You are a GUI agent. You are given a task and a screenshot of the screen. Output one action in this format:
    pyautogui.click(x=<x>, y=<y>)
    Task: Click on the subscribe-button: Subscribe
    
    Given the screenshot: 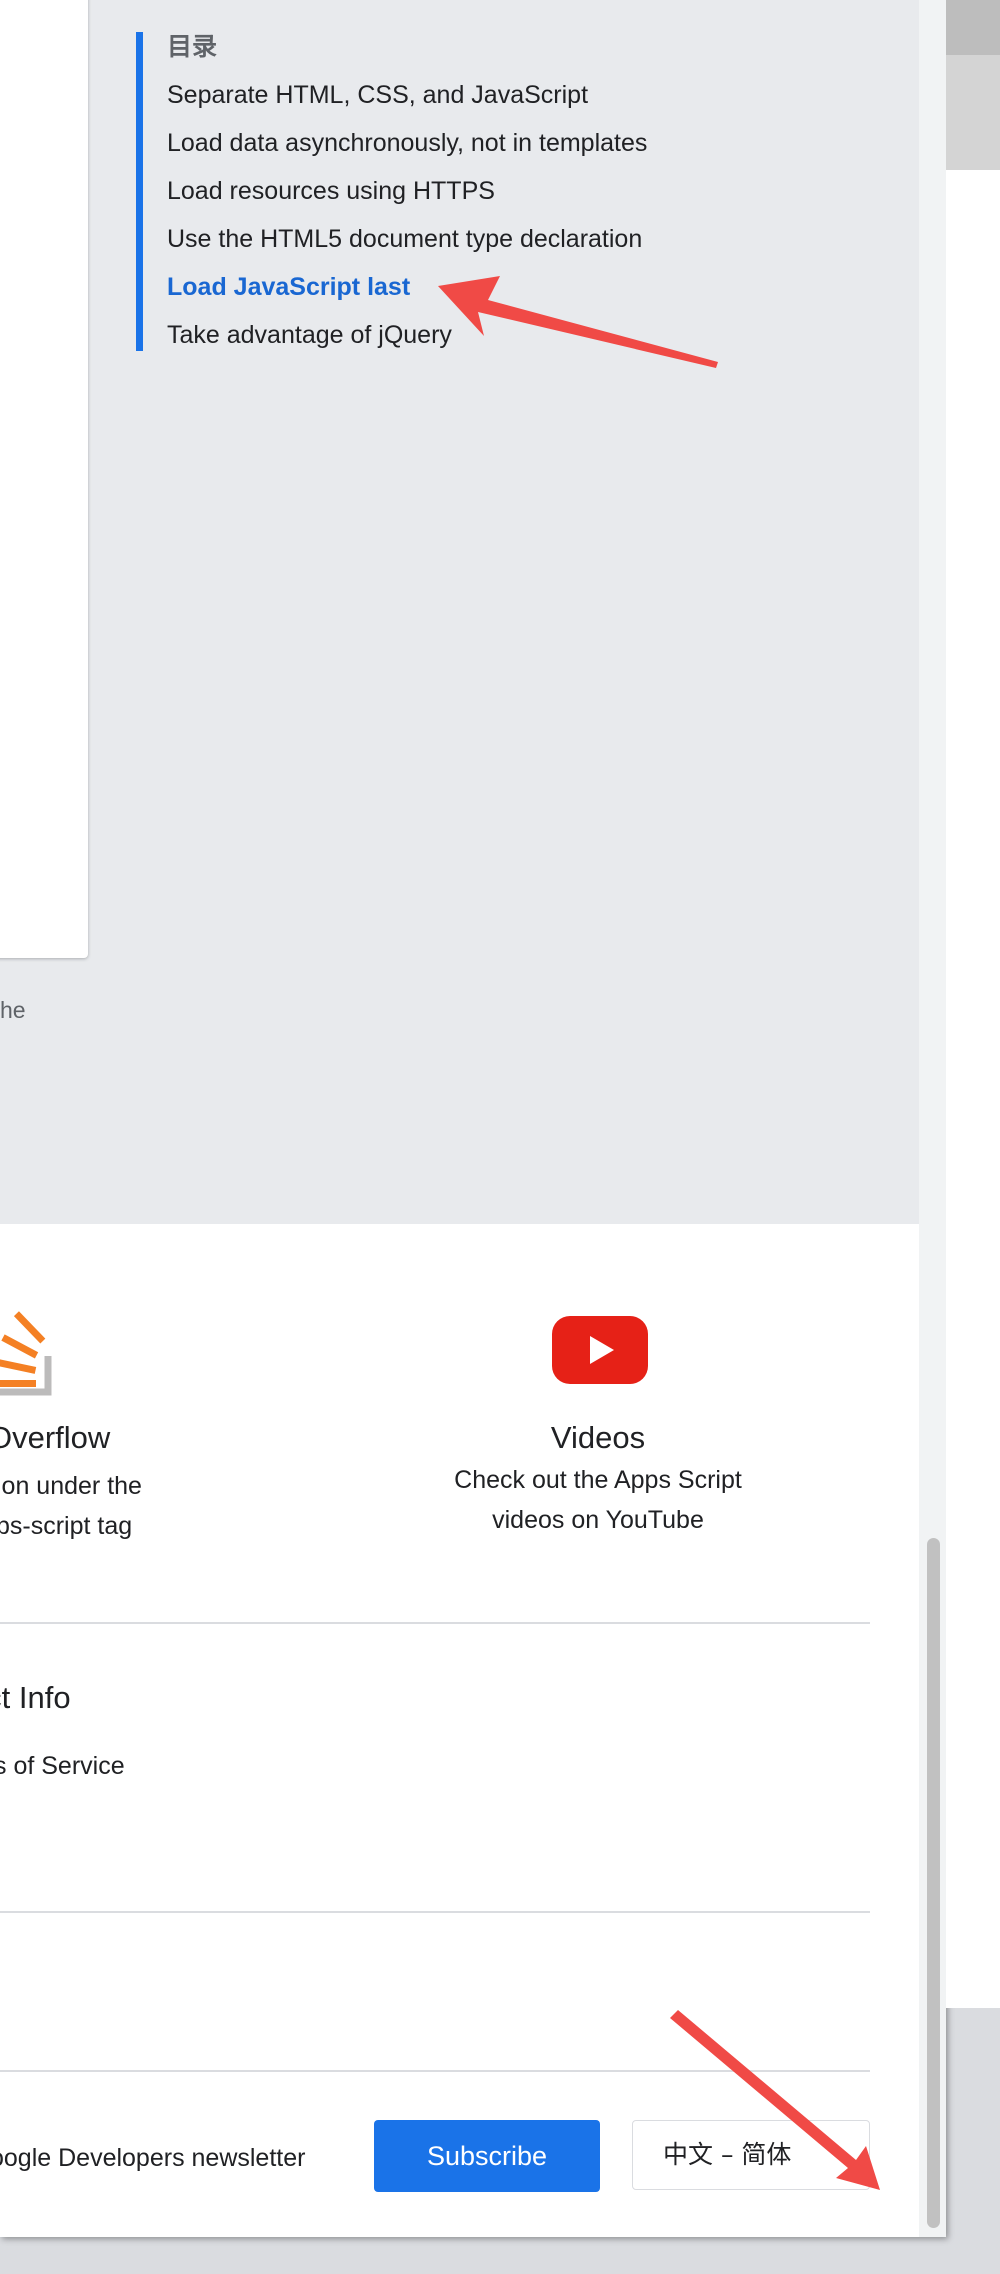 What is the action you would take?
    pyautogui.click(x=487, y=2156)
    